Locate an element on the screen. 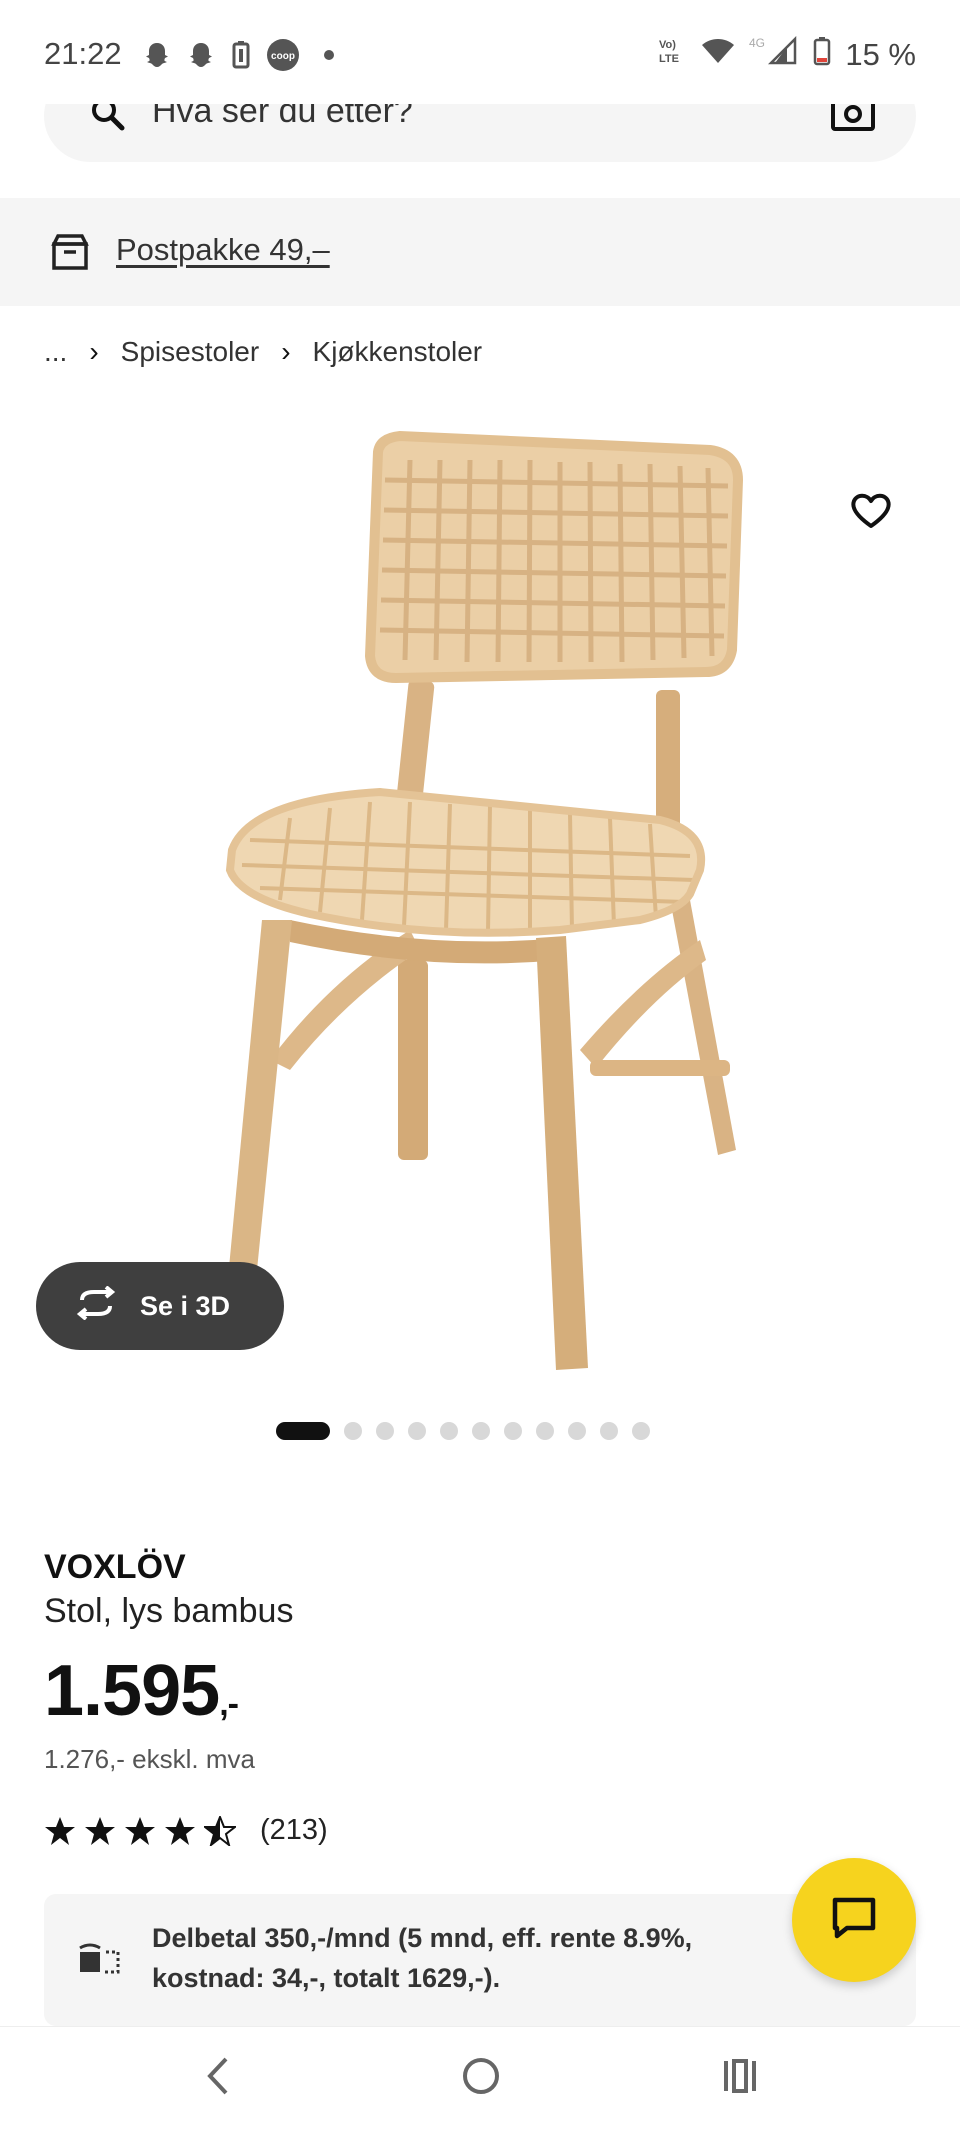 Image resolution: width=960 pixels, height=2133 pixels. mobile-signal-icon: 4G is located at coordinates (774, 54).